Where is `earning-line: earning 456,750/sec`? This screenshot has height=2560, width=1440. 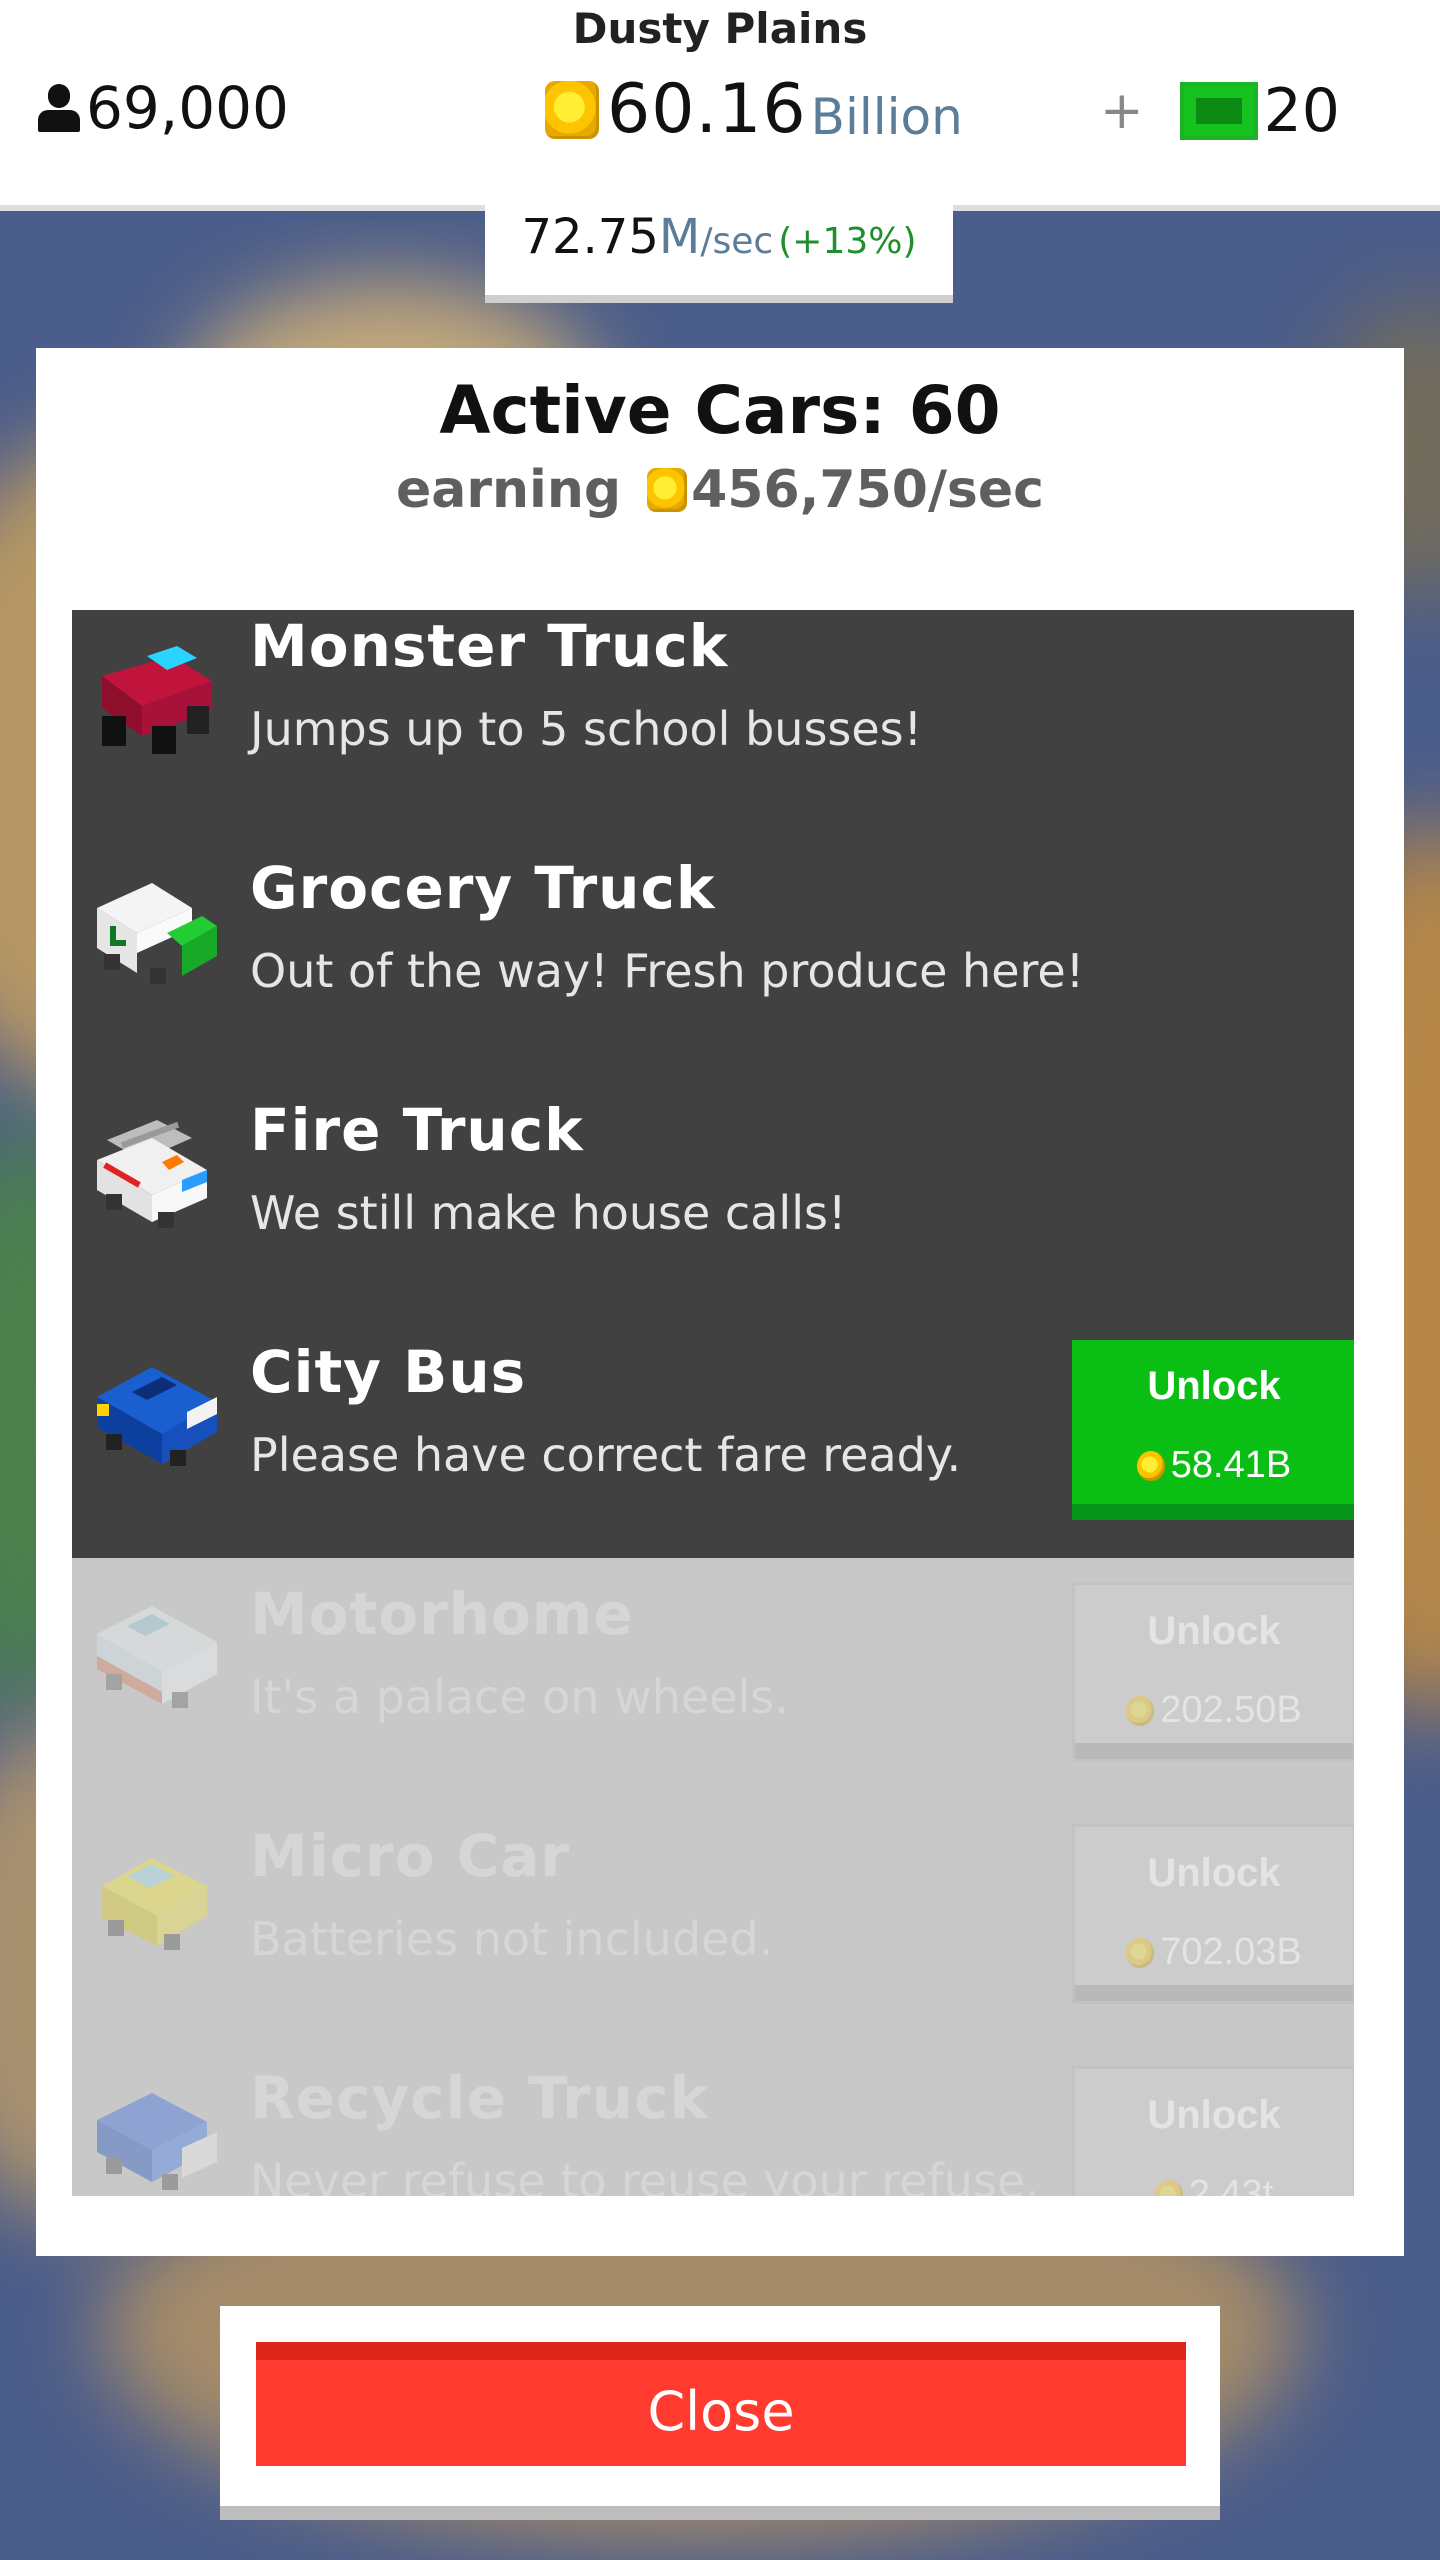
earning-line: earning 456,750/sec is located at coordinates (720, 490).